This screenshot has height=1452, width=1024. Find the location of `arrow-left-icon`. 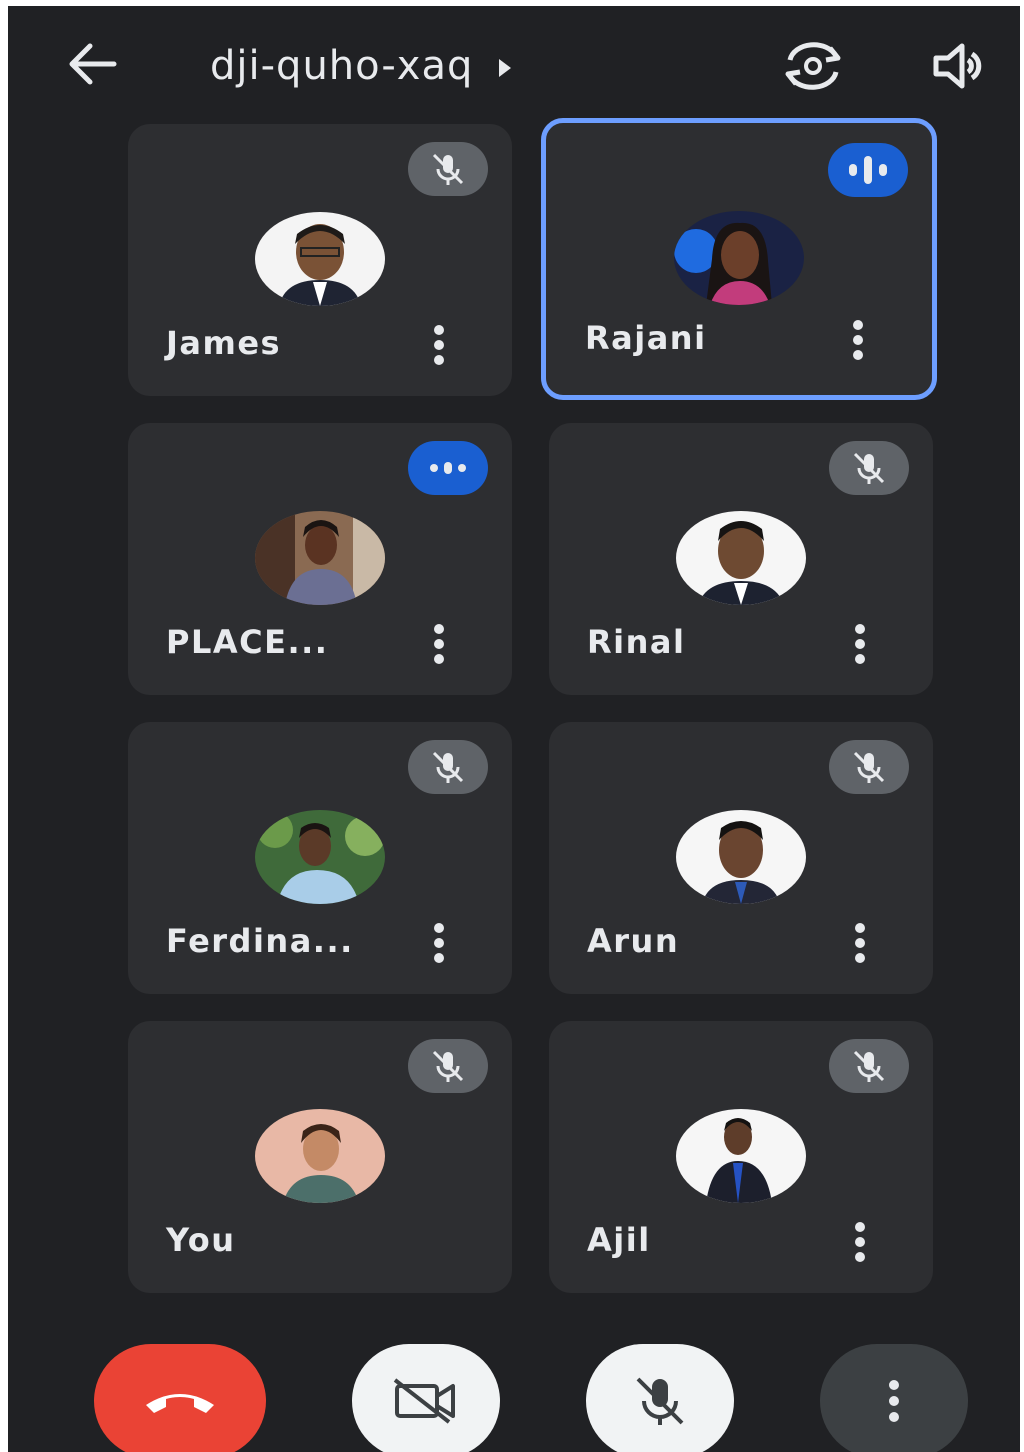

arrow-left-icon is located at coordinates (93, 64).